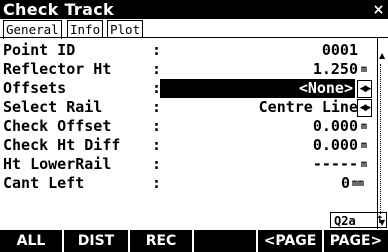  I want to click on softkey-empty, so click(225, 241).